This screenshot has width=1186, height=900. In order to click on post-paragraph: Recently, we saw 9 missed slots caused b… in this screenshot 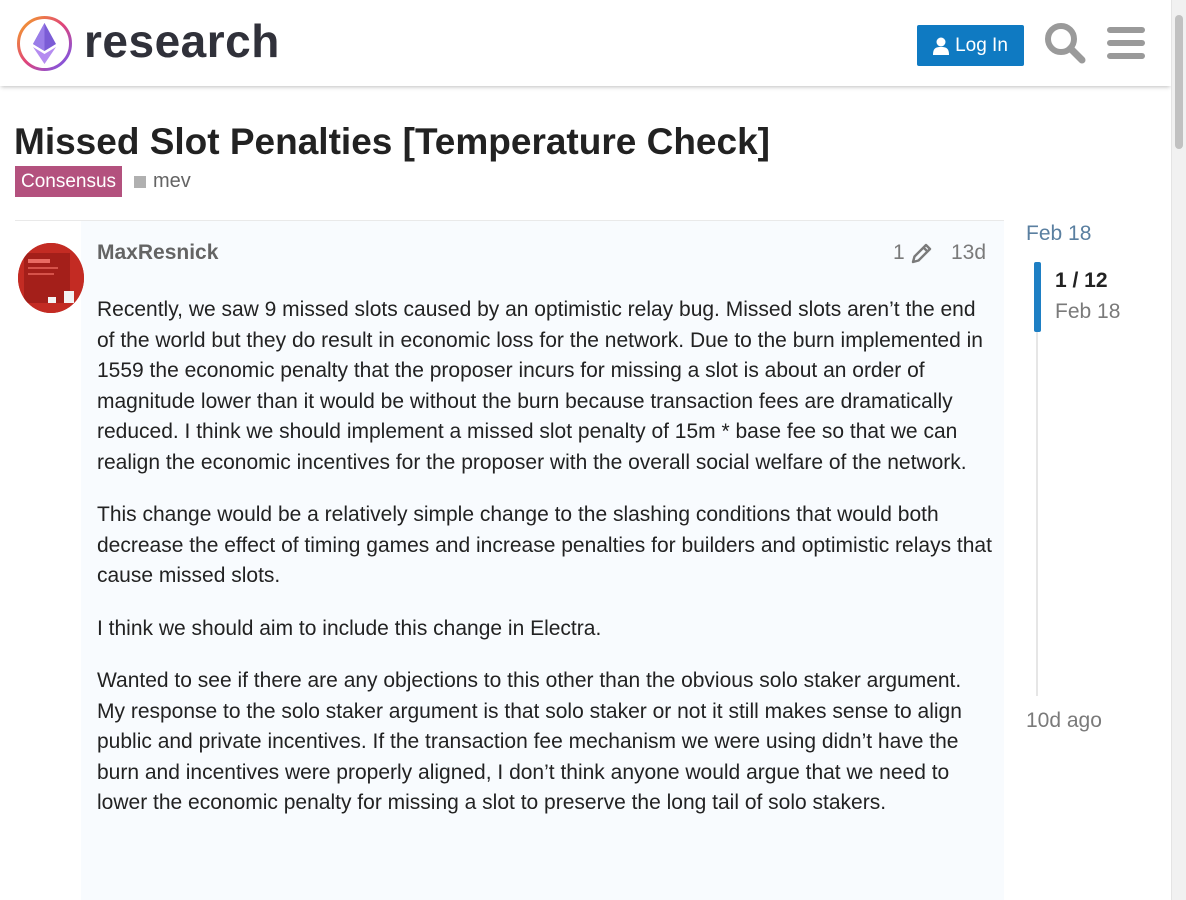, I will do `click(540, 386)`.